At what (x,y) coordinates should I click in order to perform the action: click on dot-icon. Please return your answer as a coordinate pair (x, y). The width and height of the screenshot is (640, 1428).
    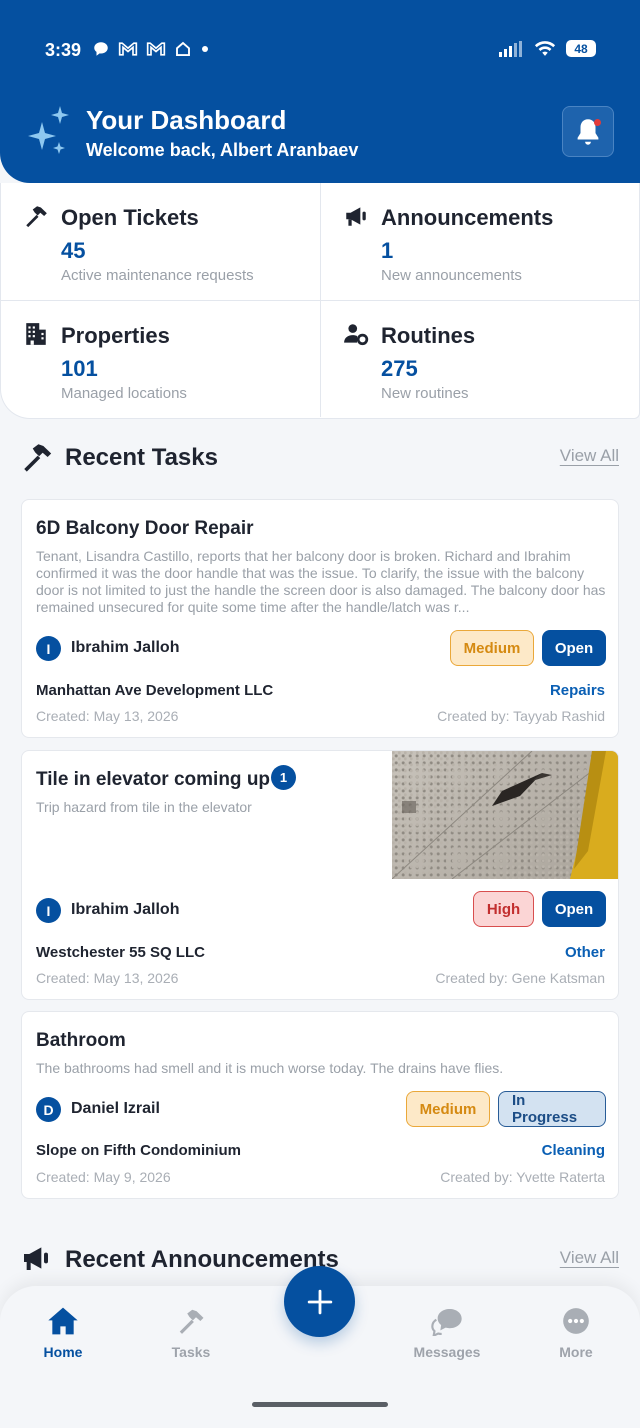
    Looking at the image, I should click on (205, 49).